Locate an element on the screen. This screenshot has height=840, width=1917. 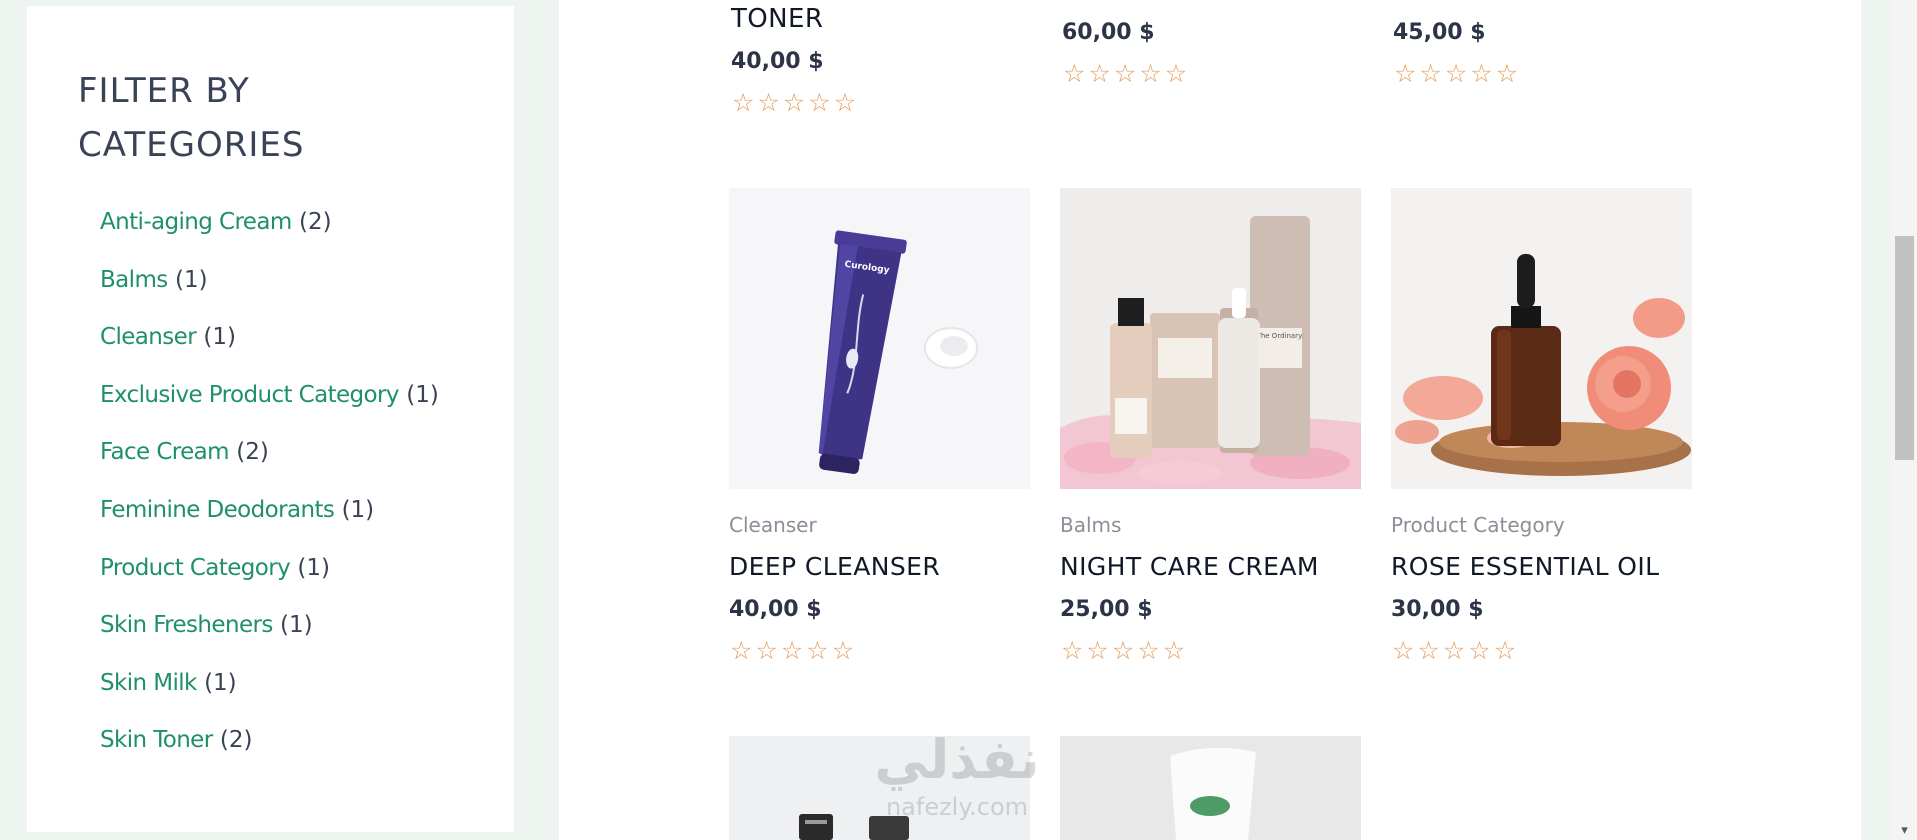
bottle-brand-label: The Ordinary. is located at coordinates (1280, 336).